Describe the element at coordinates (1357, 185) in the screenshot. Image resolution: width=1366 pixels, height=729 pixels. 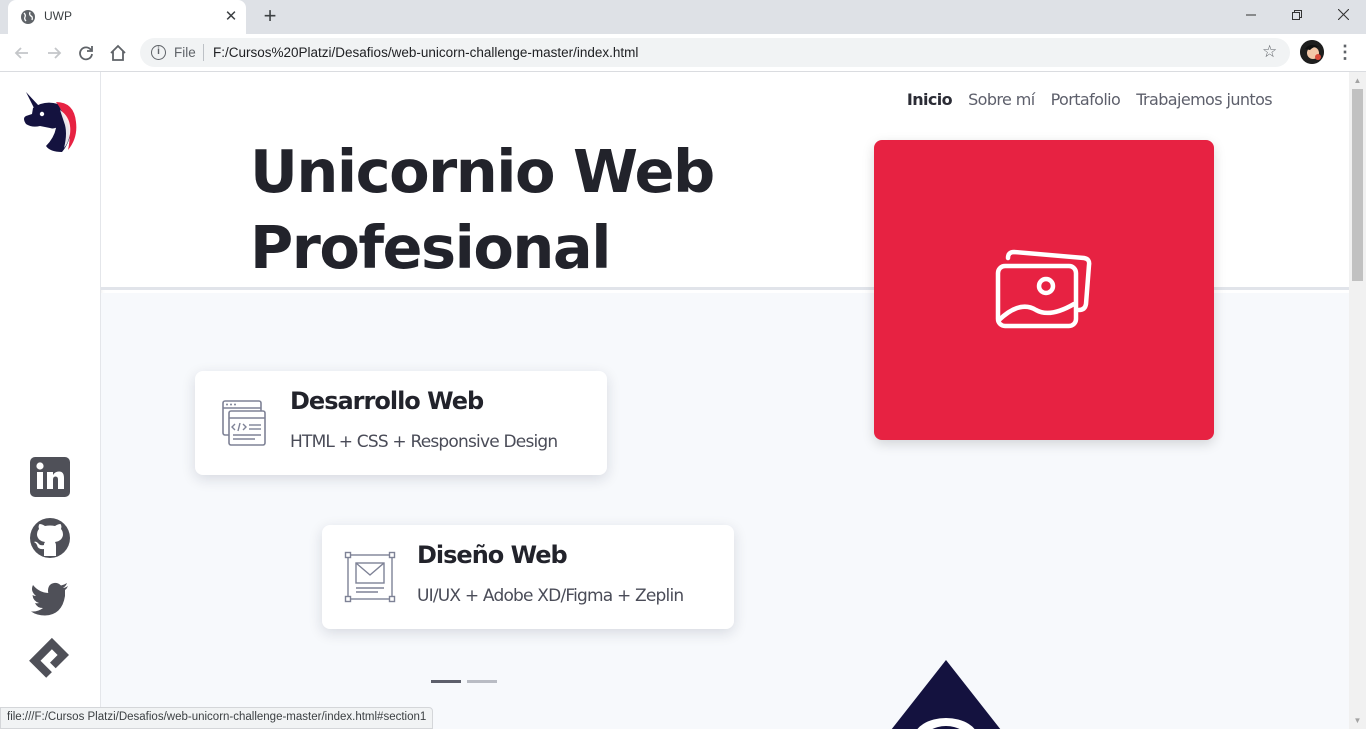
I see `scroll-thumb` at that location.